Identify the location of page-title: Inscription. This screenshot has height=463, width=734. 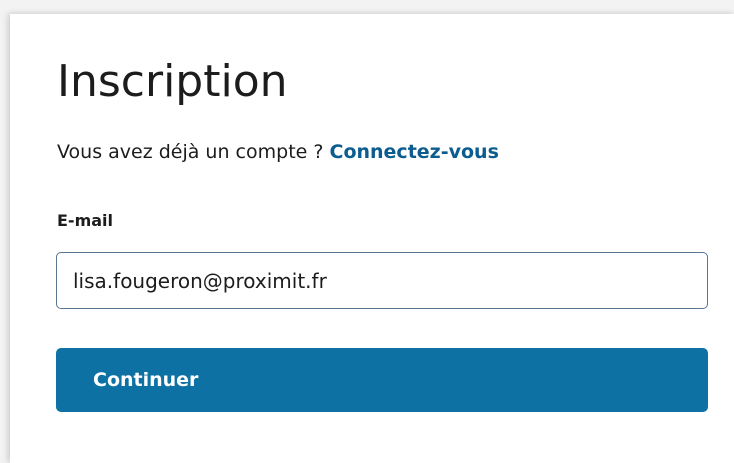
(172, 81).